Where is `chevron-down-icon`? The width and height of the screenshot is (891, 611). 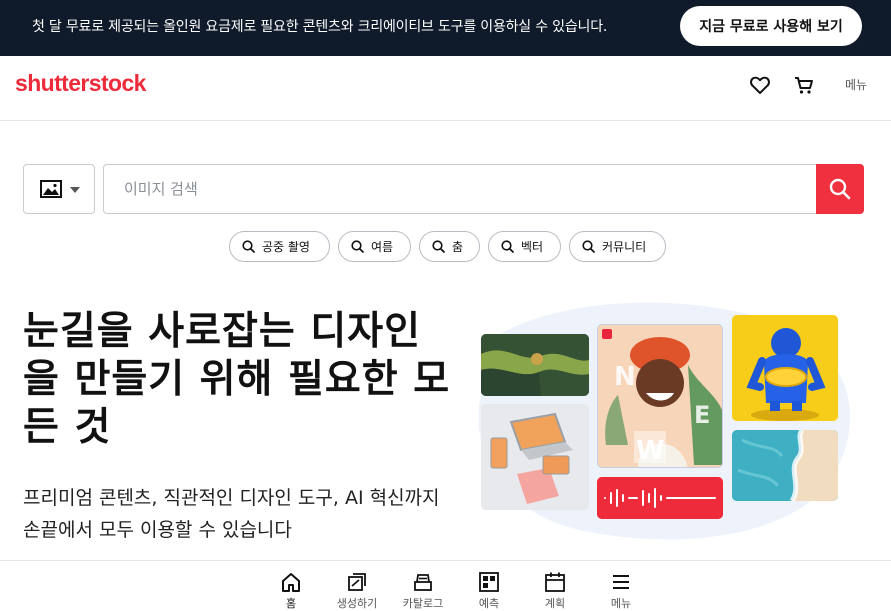 chevron-down-icon is located at coordinates (75, 190).